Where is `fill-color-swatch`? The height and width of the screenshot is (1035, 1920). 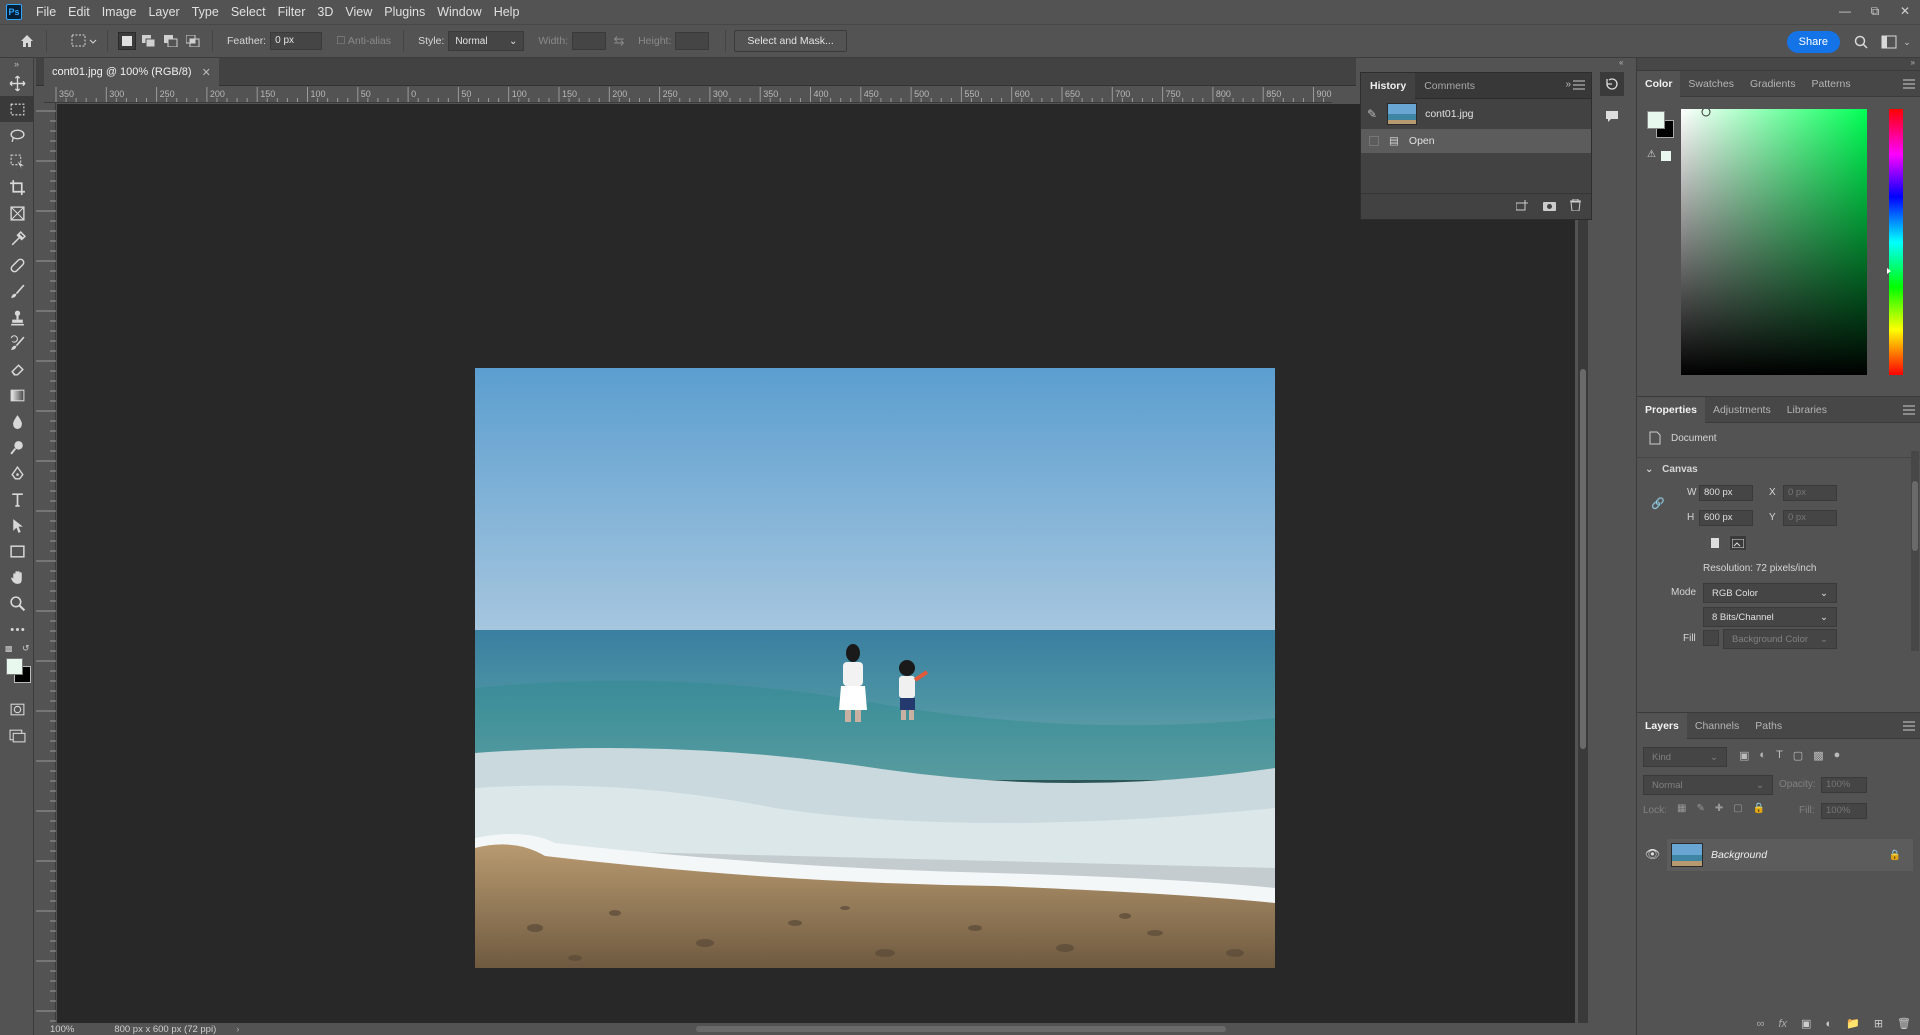 fill-color-swatch is located at coordinates (1711, 638).